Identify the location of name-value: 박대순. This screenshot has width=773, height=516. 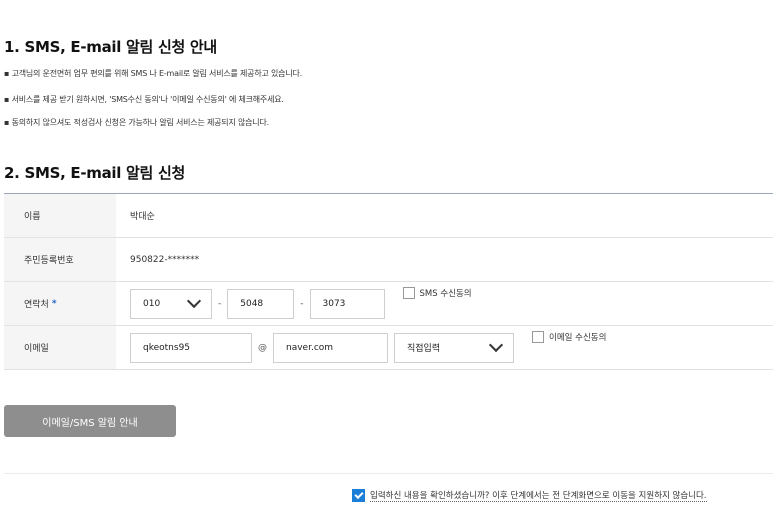
(142, 217).